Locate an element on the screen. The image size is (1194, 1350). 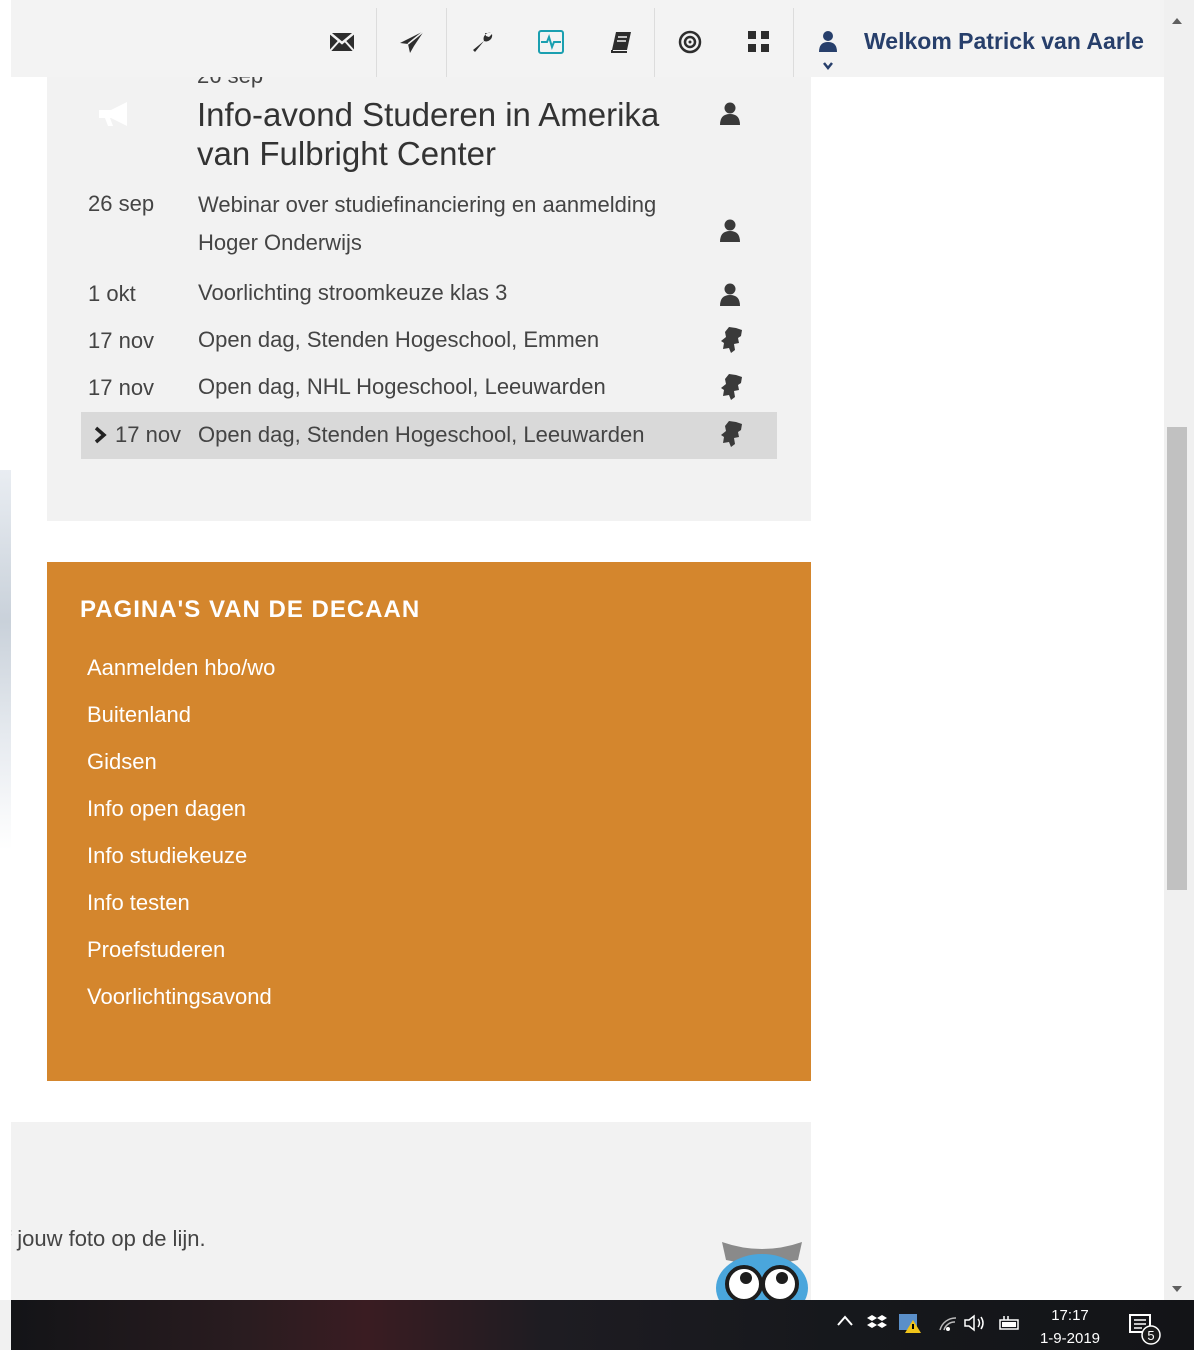
event-date: 1 okt is located at coordinates (112, 293).